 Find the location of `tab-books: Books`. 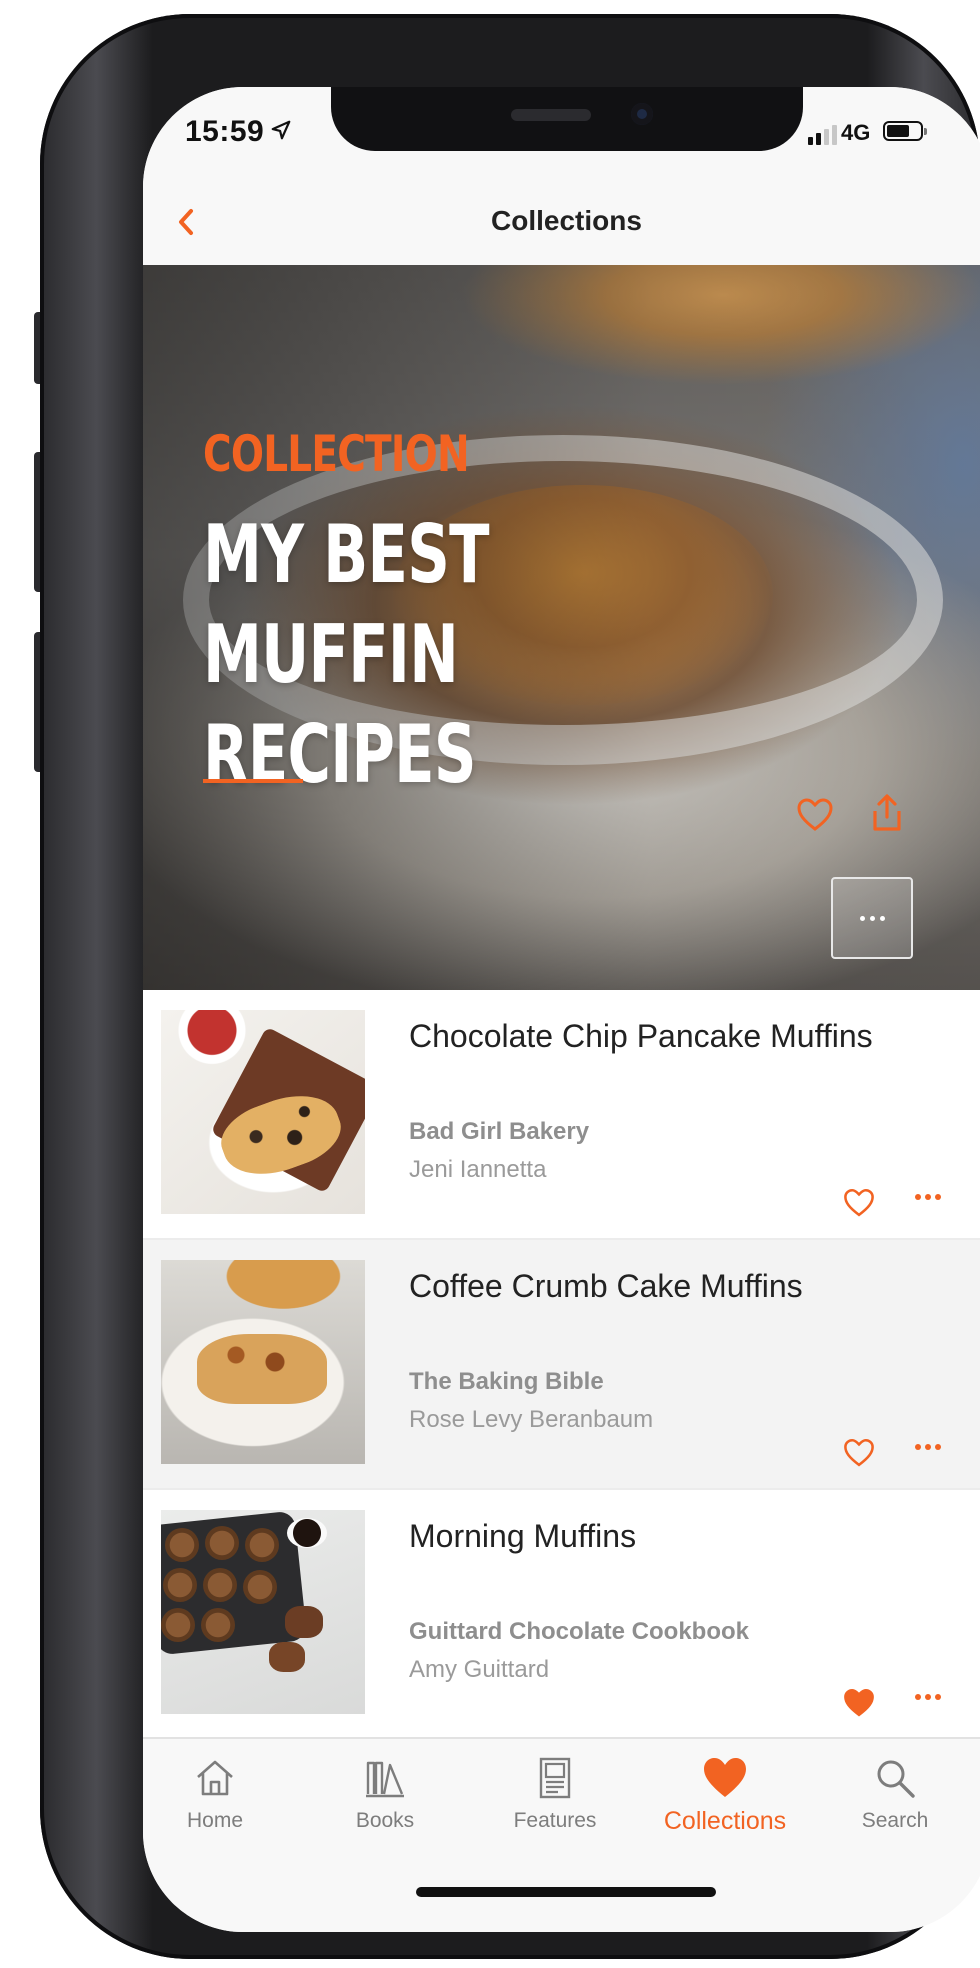

tab-books: Books is located at coordinates (385, 1794).